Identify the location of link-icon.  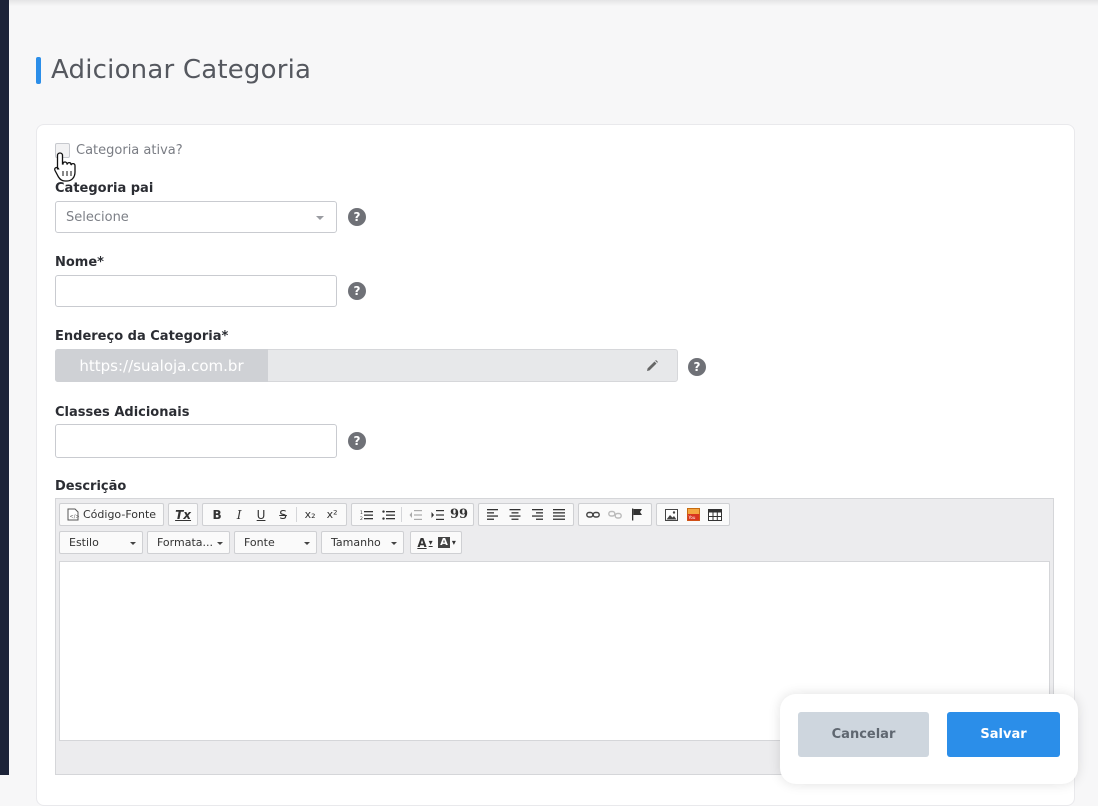
(593, 514).